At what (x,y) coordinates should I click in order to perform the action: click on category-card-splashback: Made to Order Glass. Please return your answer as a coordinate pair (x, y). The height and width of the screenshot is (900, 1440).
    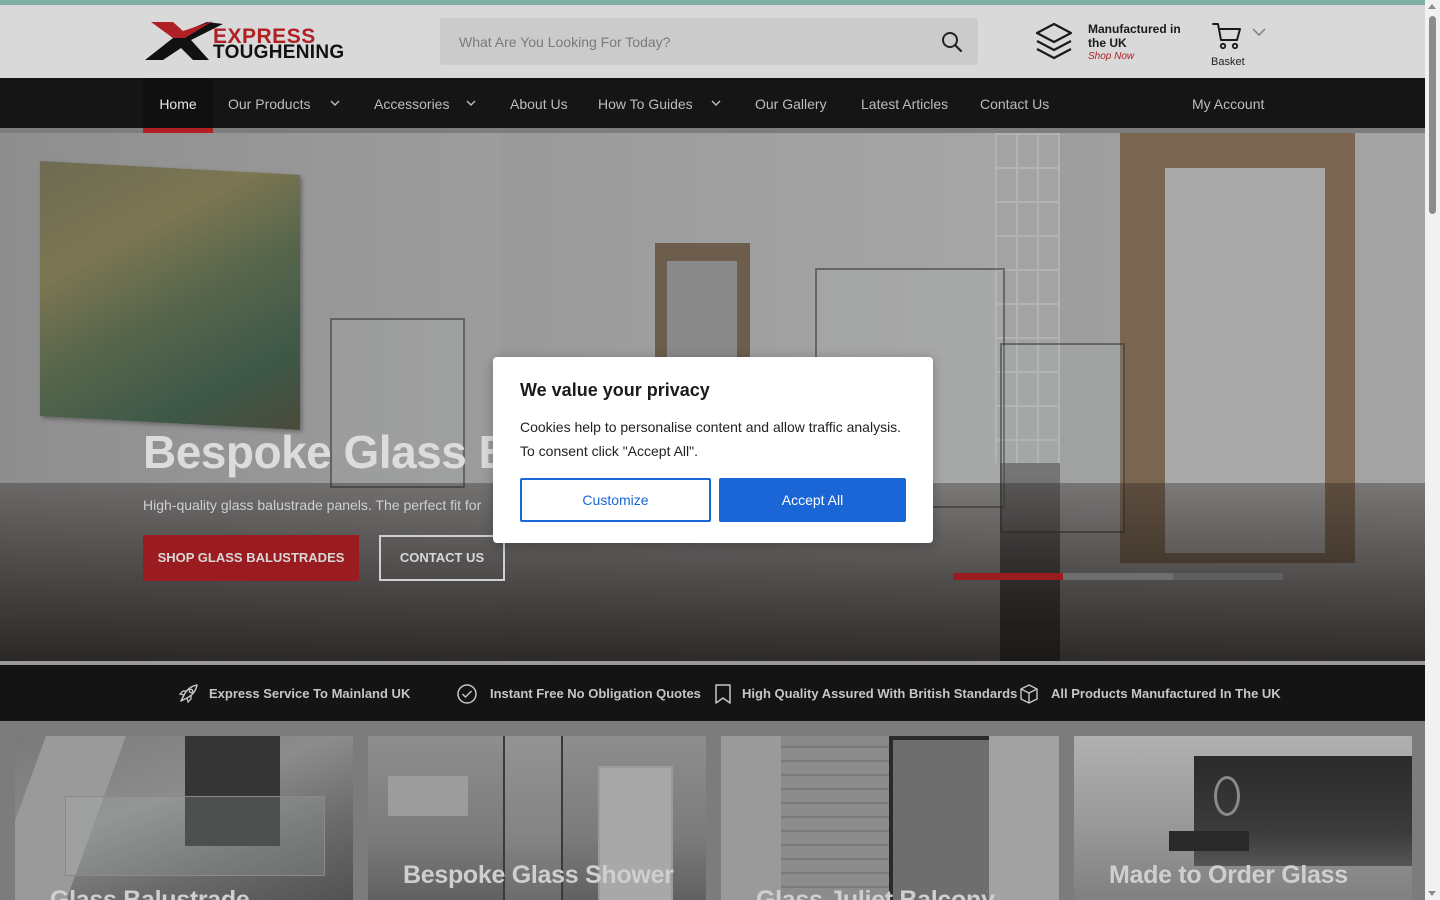
    Looking at the image, I should click on (1243, 818).